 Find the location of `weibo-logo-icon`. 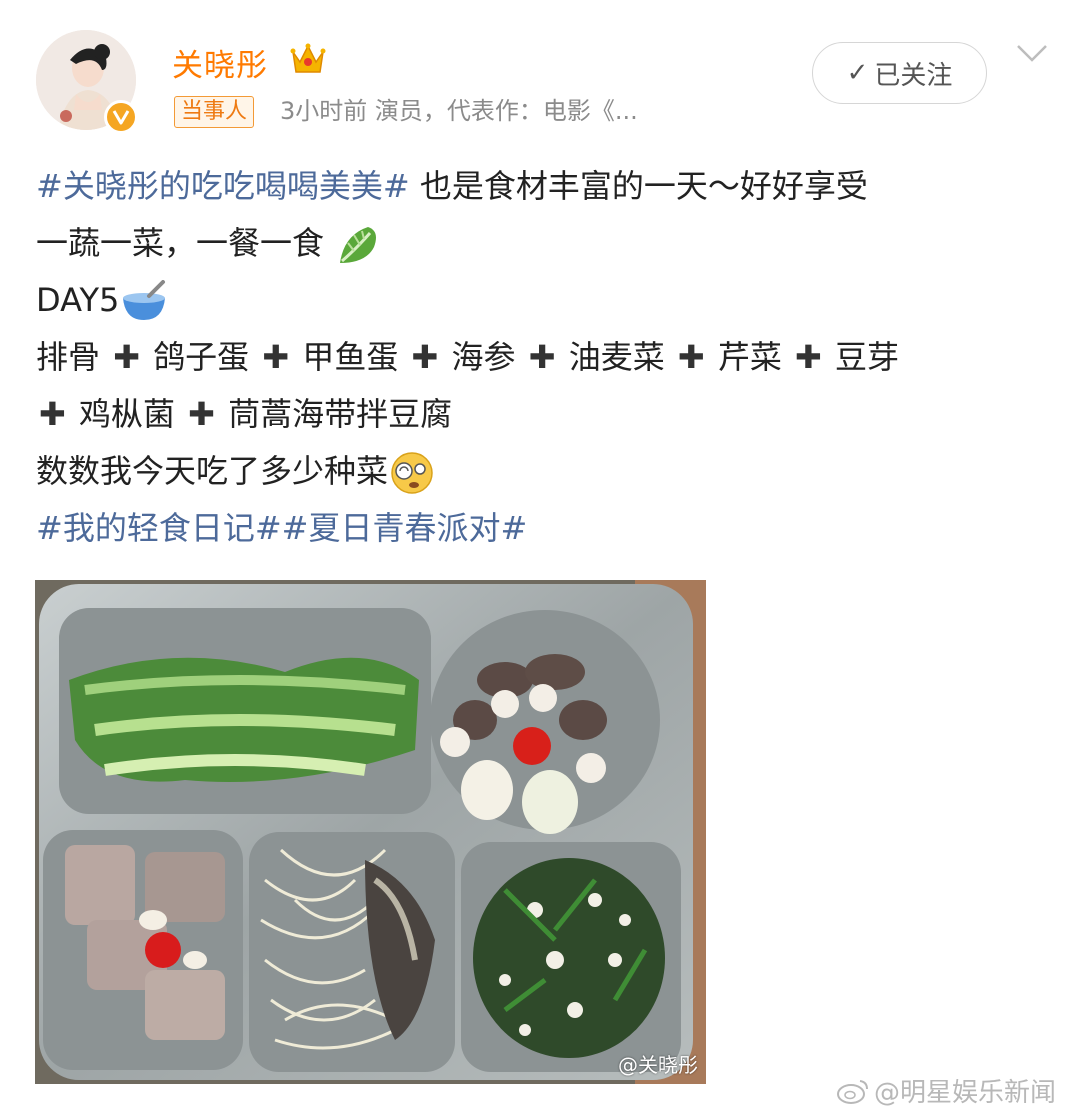

weibo-logo-icon is located at coordinates (852, 1091).